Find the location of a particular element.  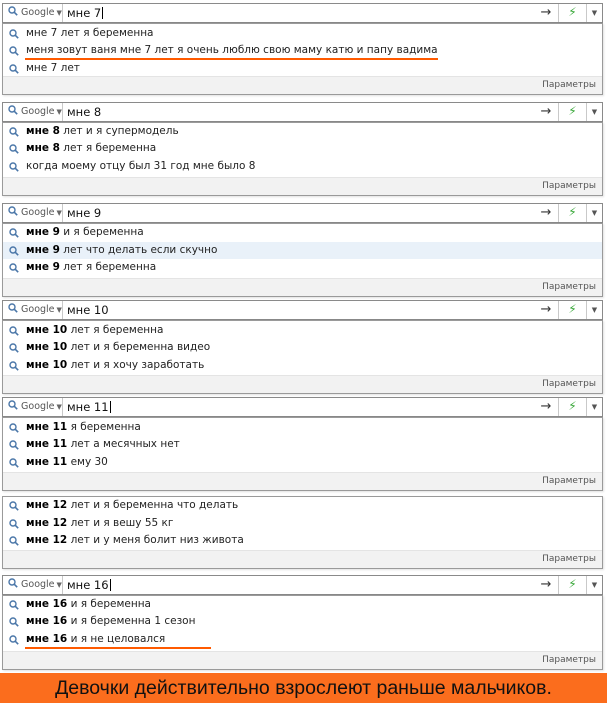

suggestion-item: мне 10 лет и я беременна видео is located at coordinates (302, 347).